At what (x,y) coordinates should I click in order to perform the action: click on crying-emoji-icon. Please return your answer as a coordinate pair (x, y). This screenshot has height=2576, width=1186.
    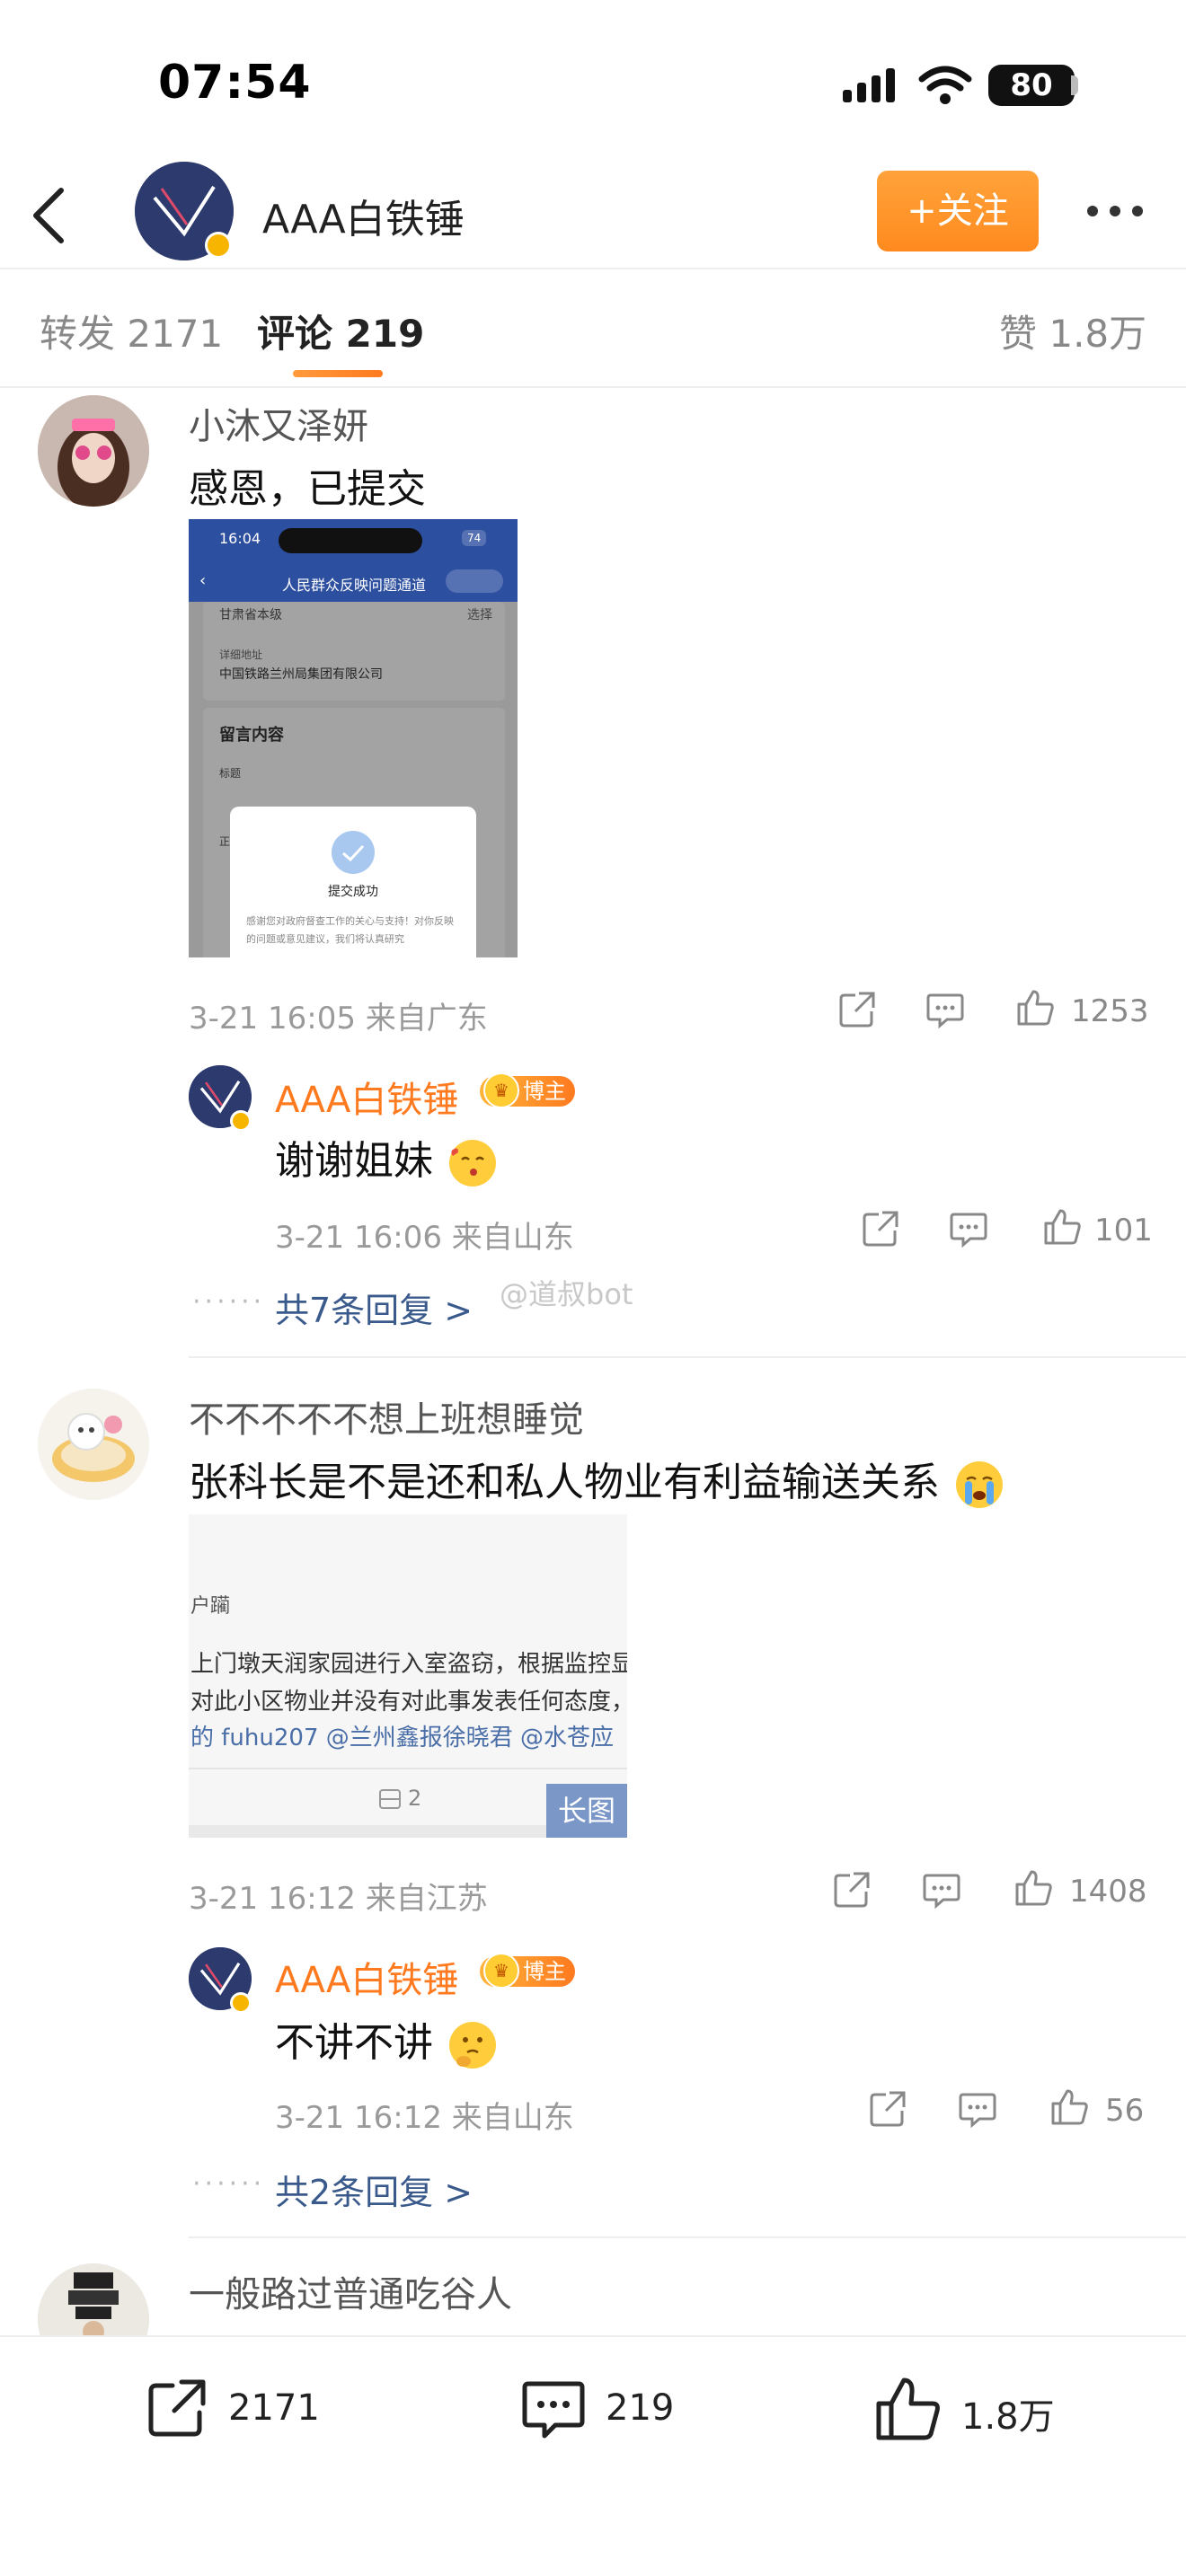
    Looking at the image, I should click on (980, 1484).